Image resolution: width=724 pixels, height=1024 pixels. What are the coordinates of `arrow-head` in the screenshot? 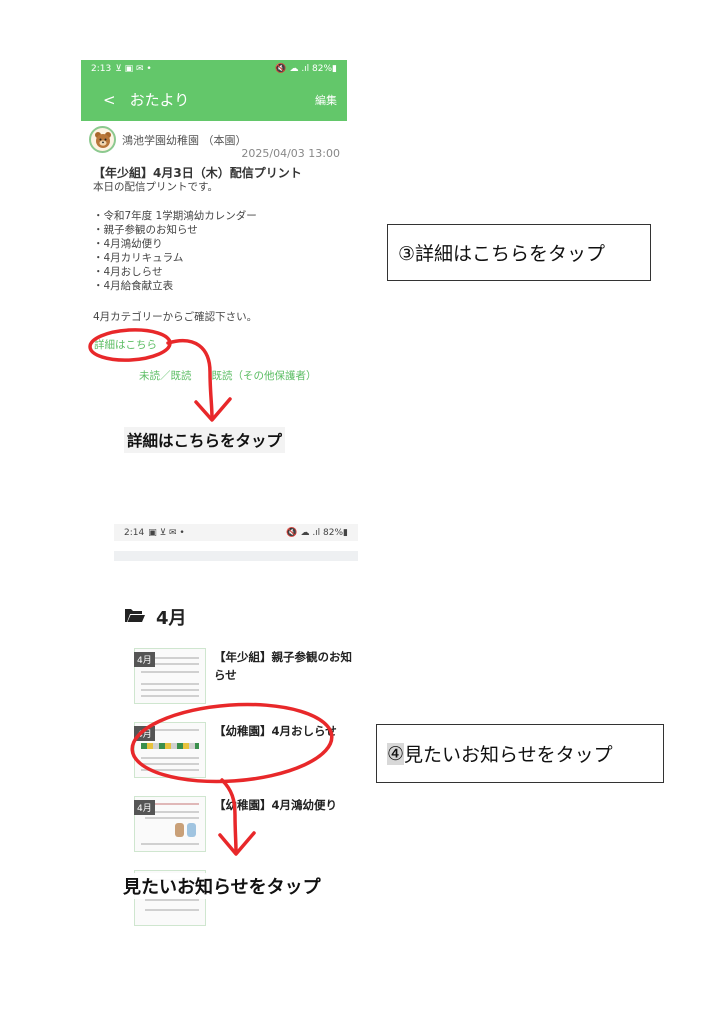 It's located at (213, 409).